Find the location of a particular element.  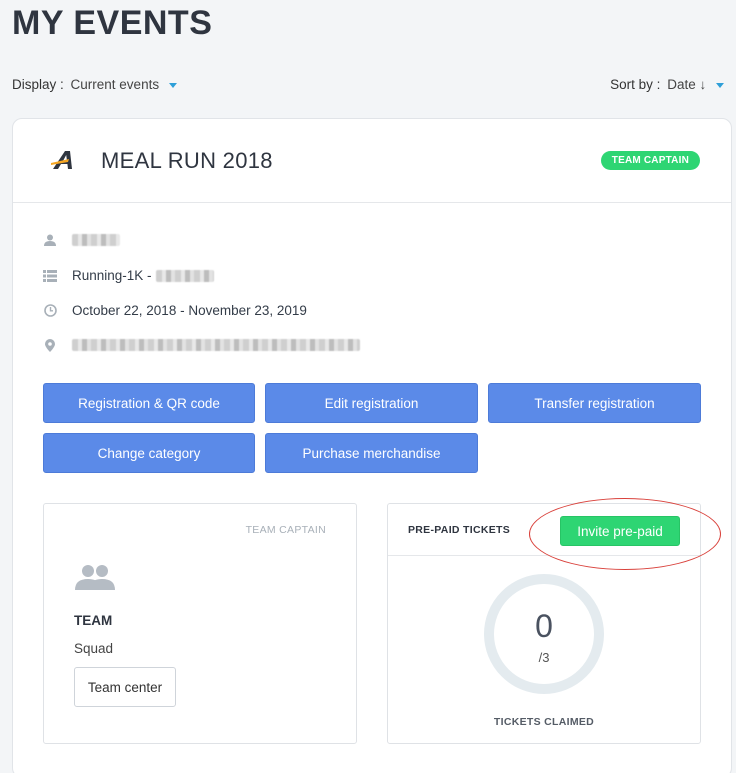

category-detail-redacted is located at coordinates (184, 275).